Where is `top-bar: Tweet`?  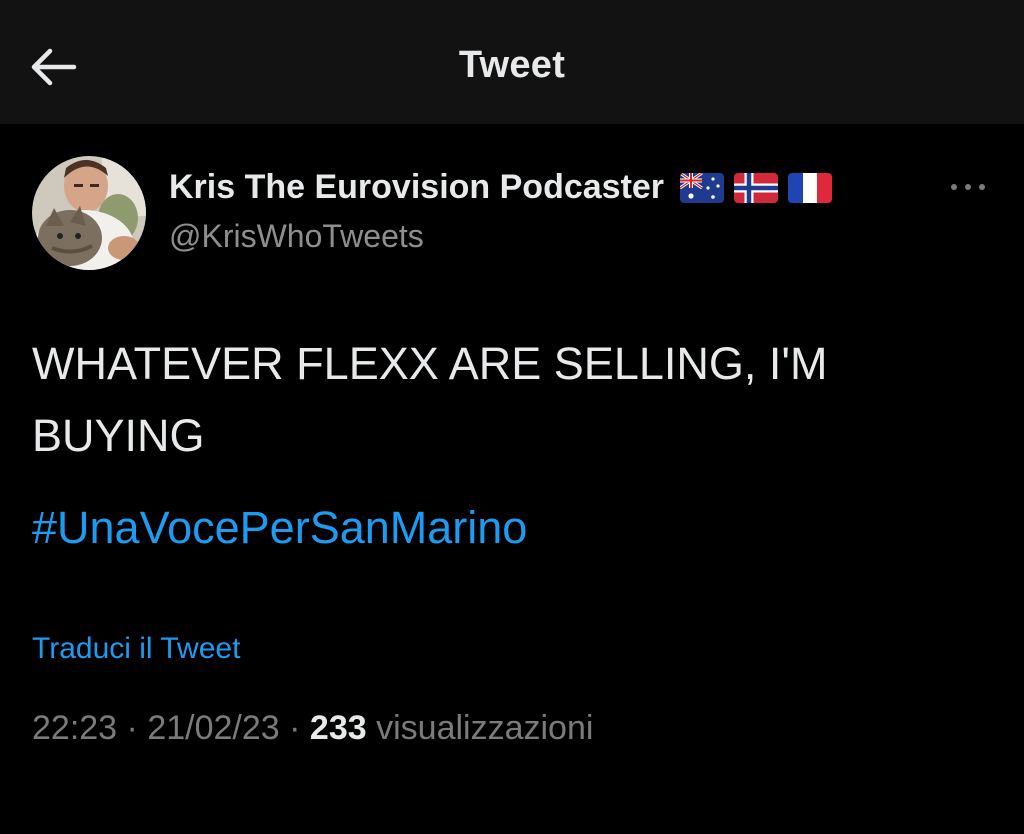
top-bar: Tweet is located at coordinates (512, 62).